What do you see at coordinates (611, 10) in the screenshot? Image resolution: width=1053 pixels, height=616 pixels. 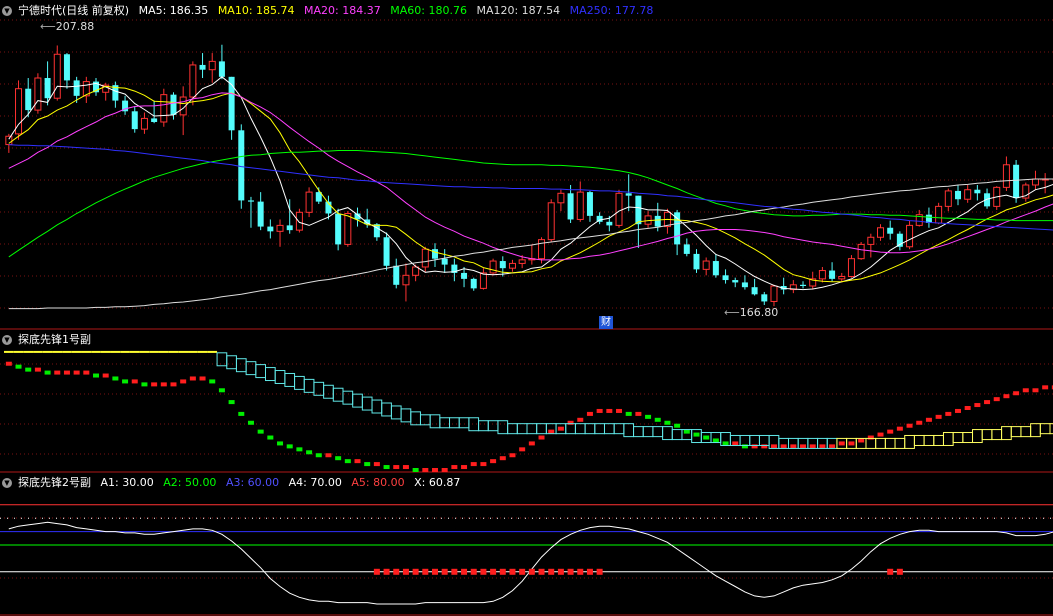 I see `ma250-readout: MA250: 177.78` at bounding box center [611, 10].